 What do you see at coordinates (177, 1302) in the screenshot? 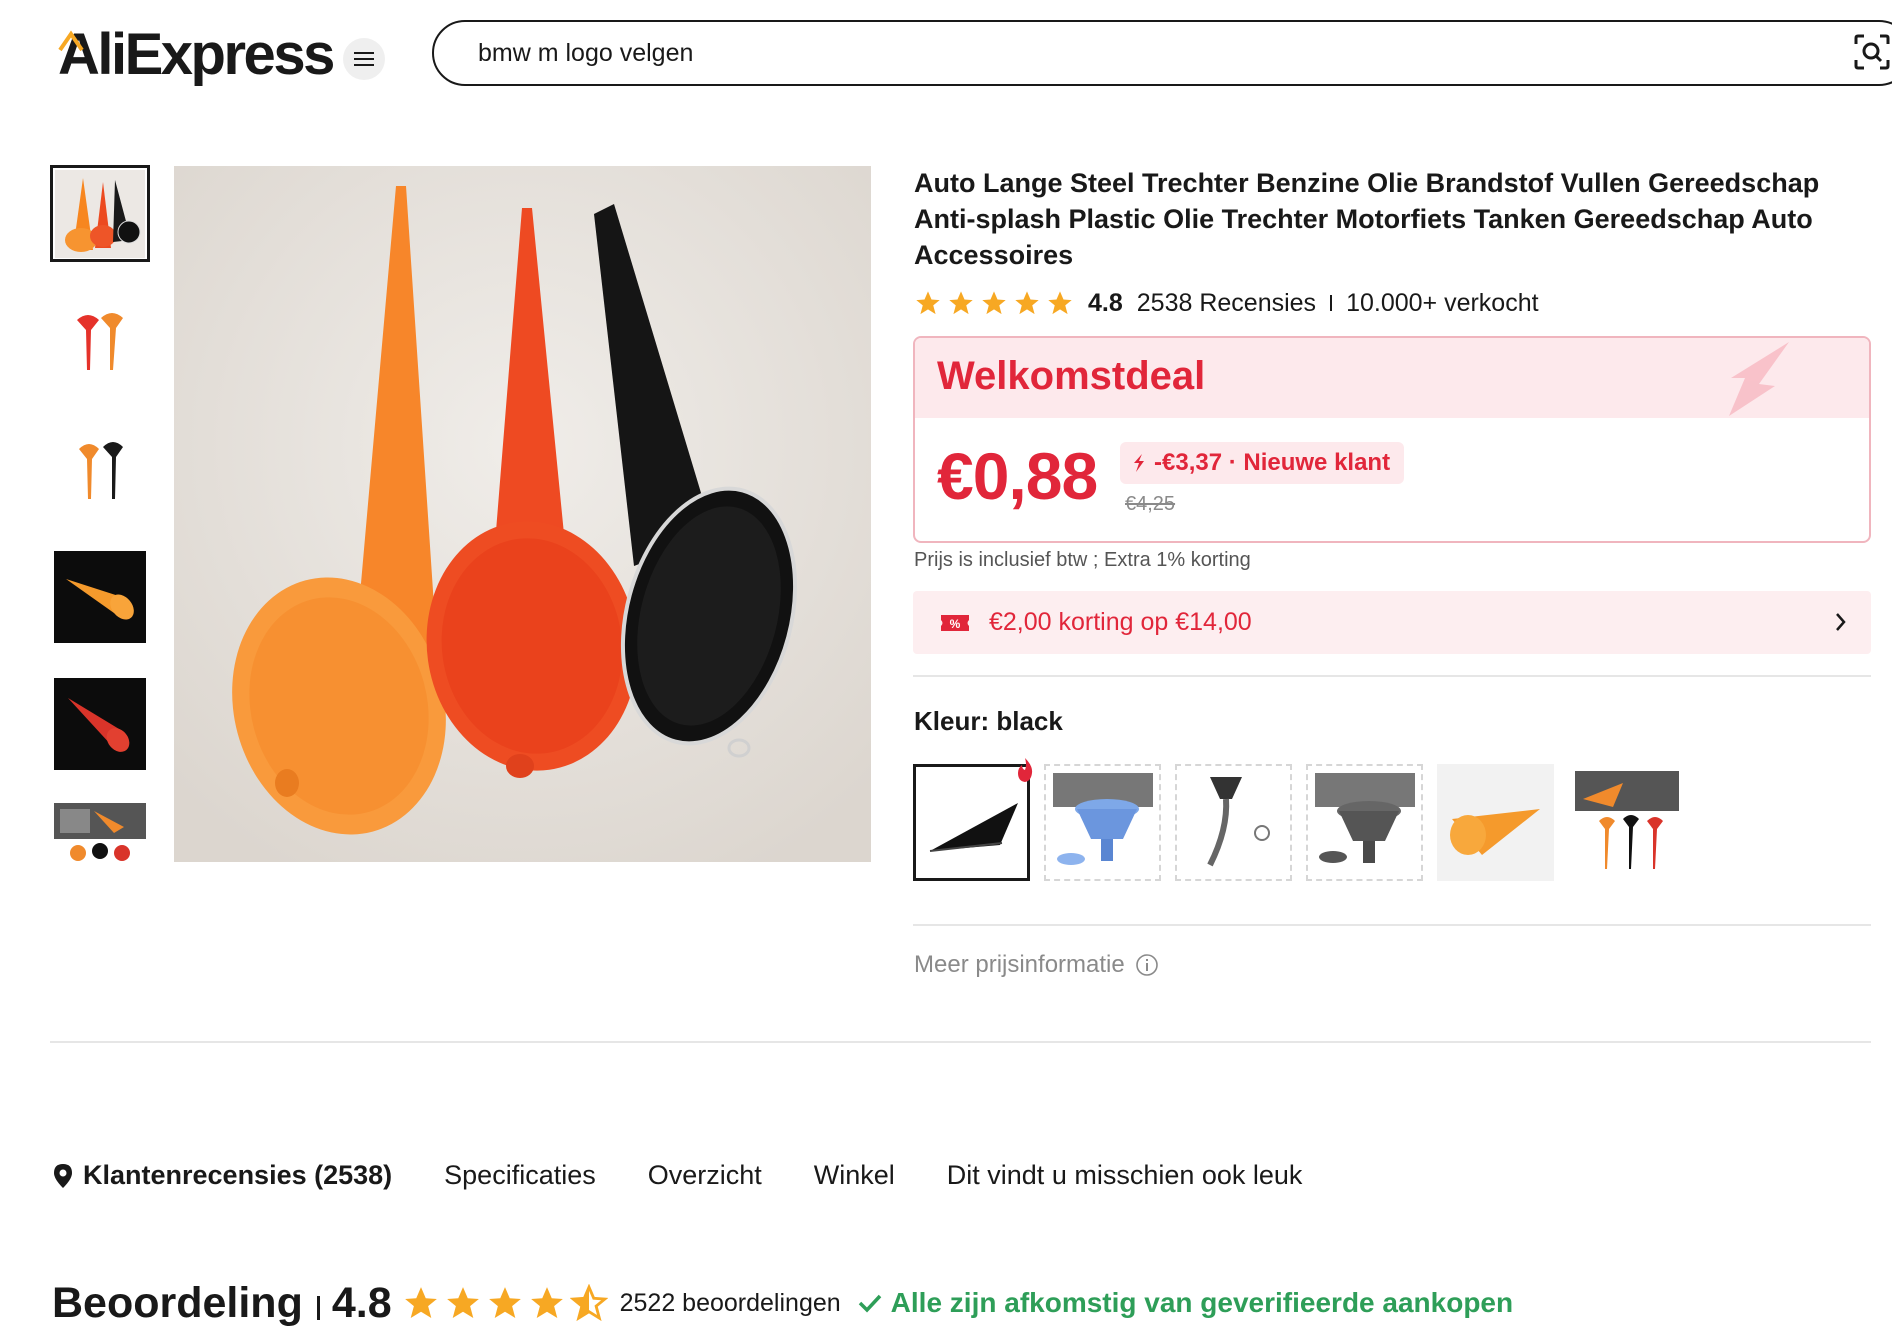
I see `review-heading: Beoordeling` at bounding box center [177, 1302].